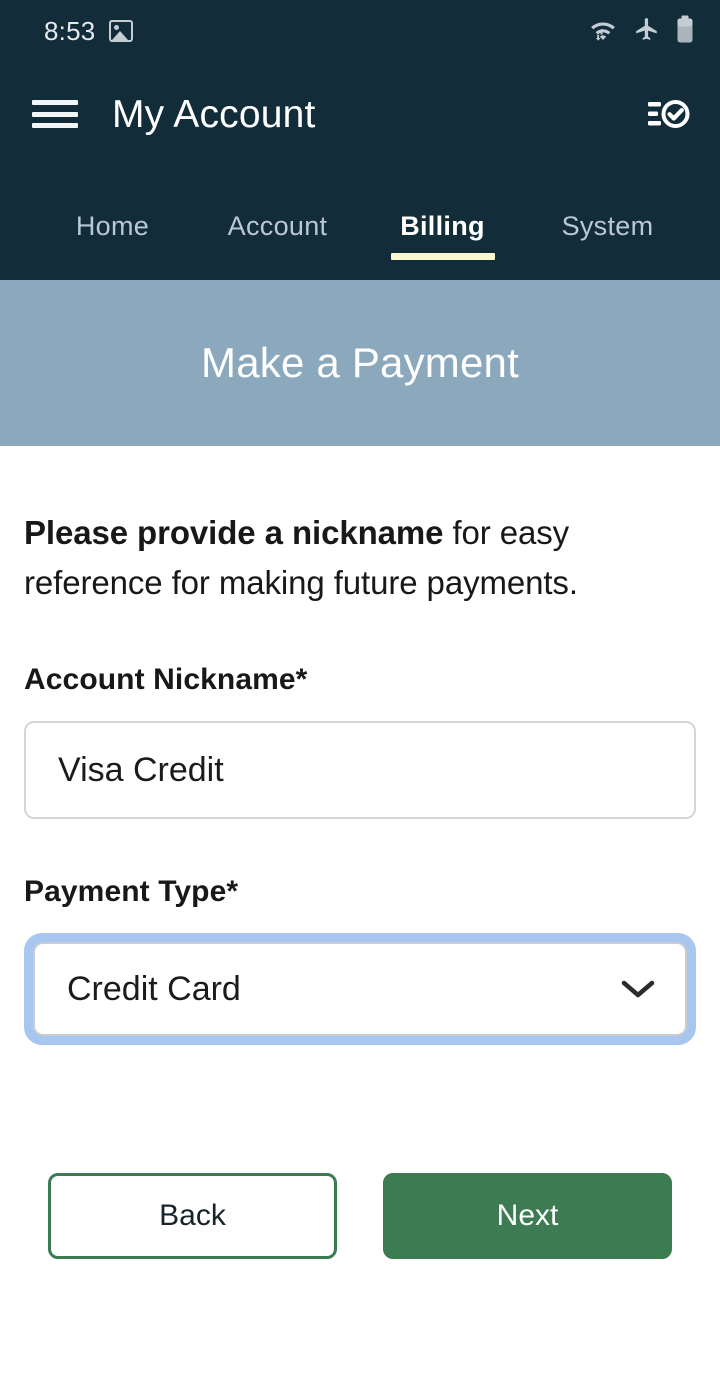 The image size is (720, 1400). What do you see at coordinates (113, 256) in the screenshot?
I see `tab-home-underline` at bounding box center [113, 256].